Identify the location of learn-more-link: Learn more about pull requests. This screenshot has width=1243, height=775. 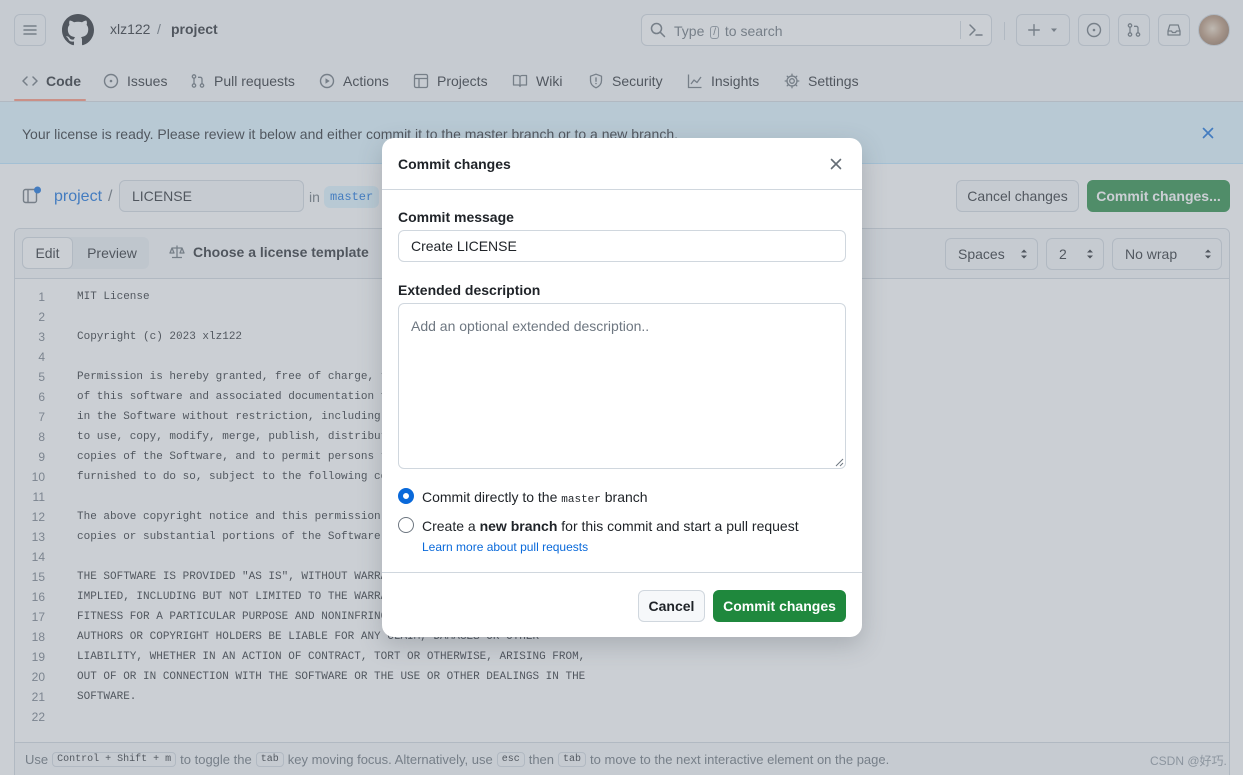
(505, 547).